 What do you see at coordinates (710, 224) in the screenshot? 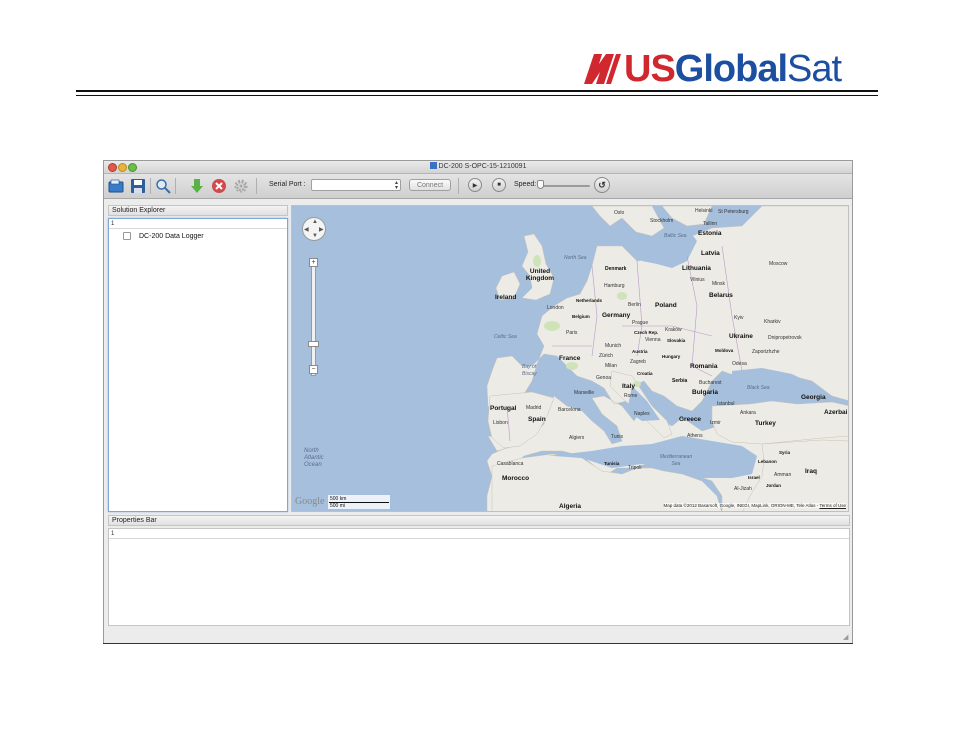
I see `map-label-city: Tallinn` at bounding box center [710, 224].